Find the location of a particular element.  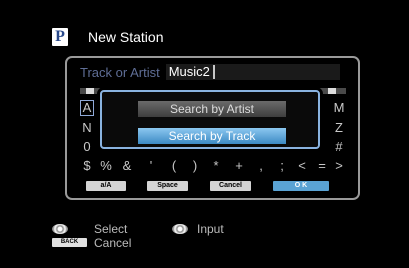

key-open-paren: ( is located at coordinates (174, 166).